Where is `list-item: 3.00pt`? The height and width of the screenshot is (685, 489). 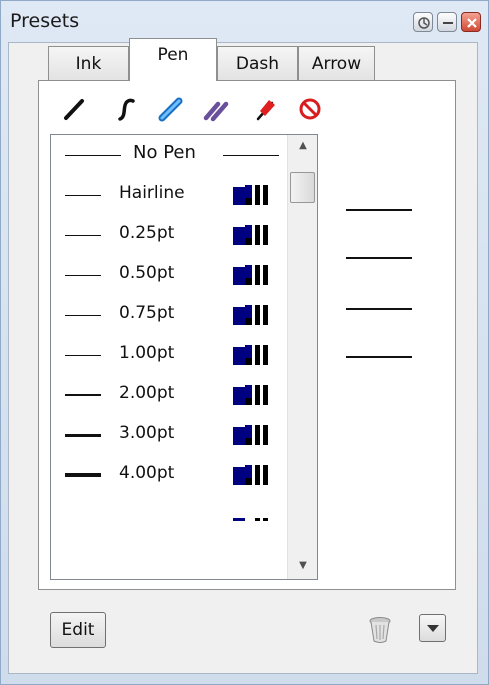
list-item: 3.00pt is located at coordinates (169, 435).